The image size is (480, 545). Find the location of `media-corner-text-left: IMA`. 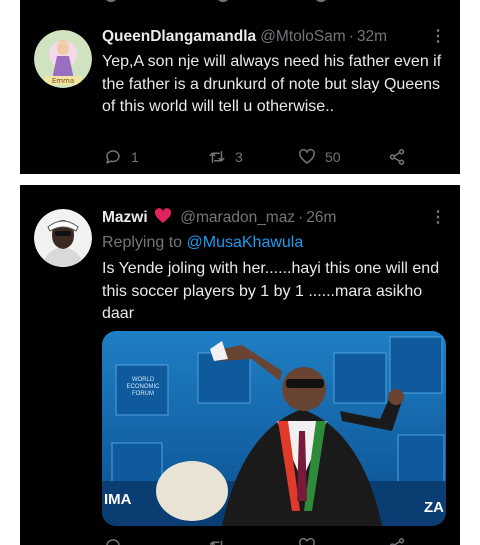

media-corner-text-left: IMA is located at coordinates (118, 499).